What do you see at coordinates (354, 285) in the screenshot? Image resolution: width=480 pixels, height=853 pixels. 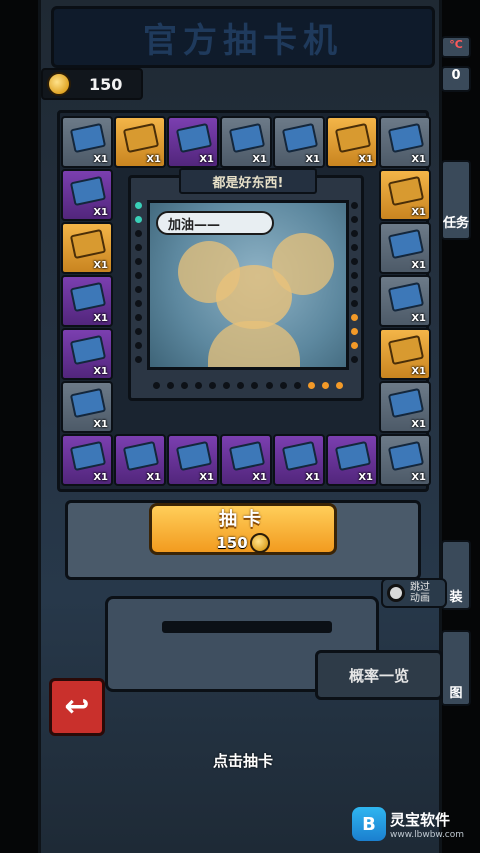 I see `right-lights` at bounding box center [354, 285].